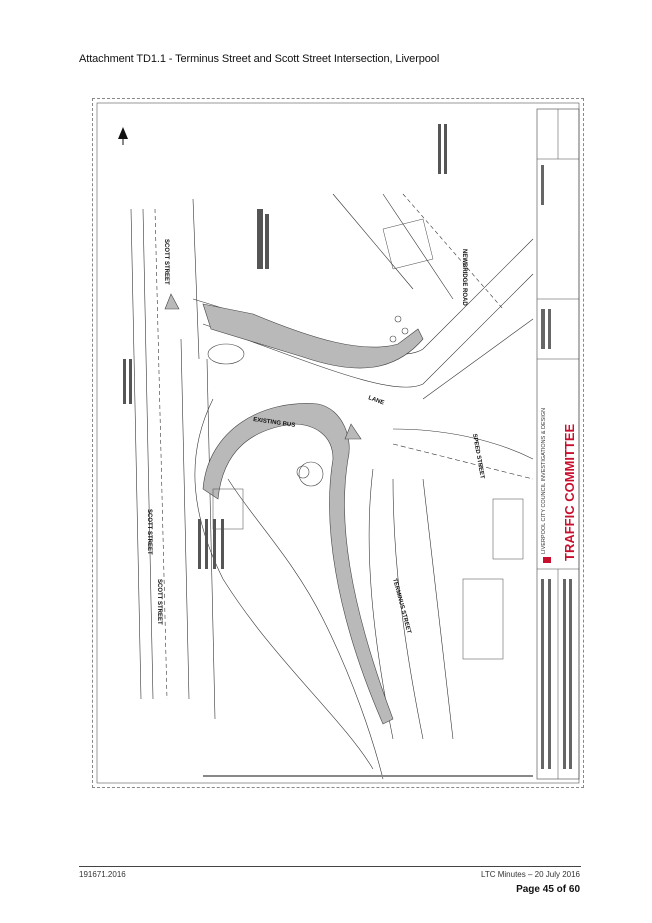 The image size is (652, 923). Describe the element at coordinates (123, 136) in the screenshot. I see `north-arrow-icon` at that location.